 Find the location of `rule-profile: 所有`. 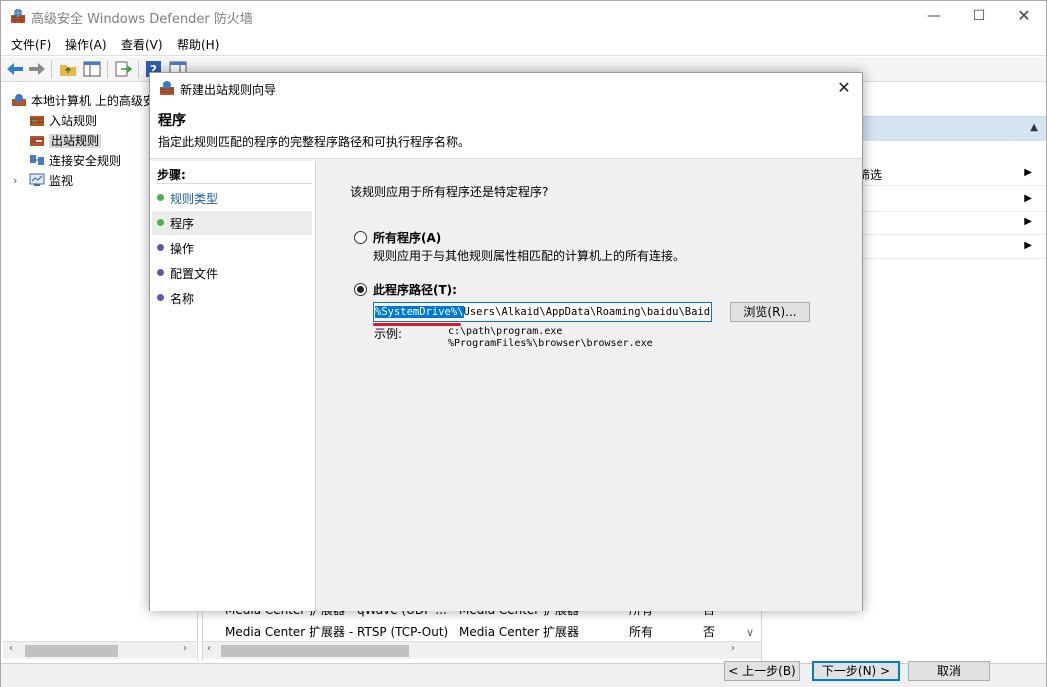

rule-profile: 所有 is located at coordinates (641, 632).